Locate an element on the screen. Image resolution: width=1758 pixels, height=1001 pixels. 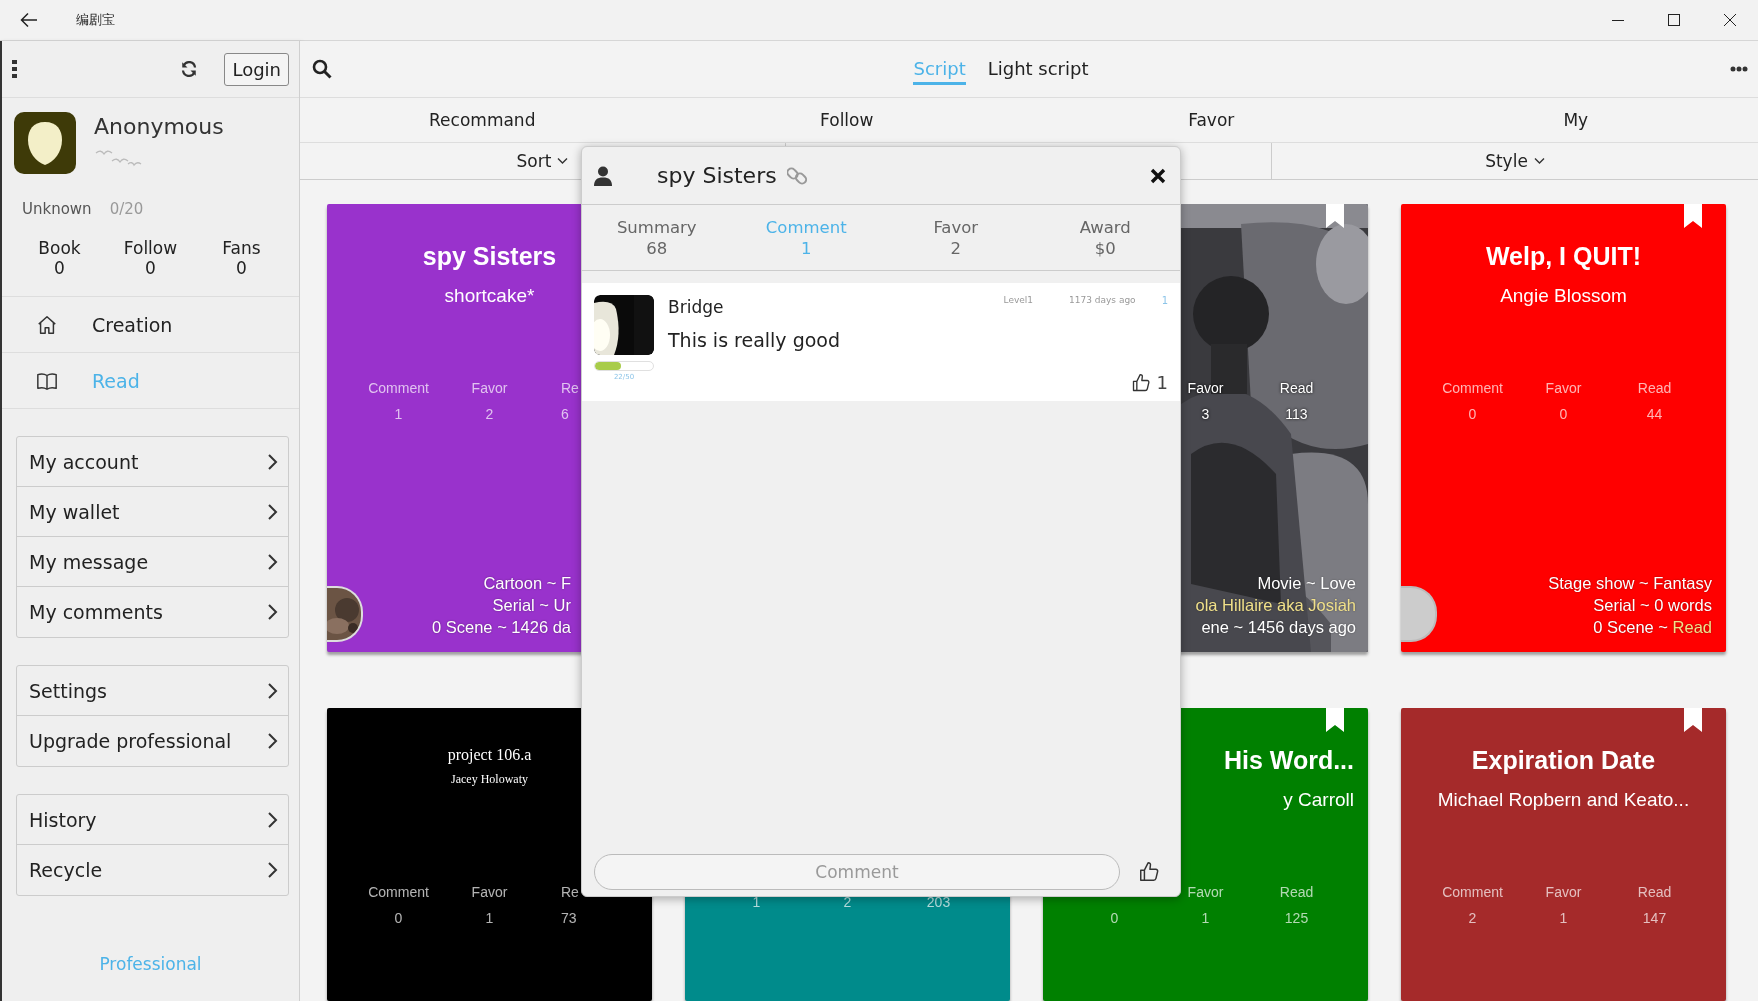
menu-item: Settings is located at coordinates (152, 691).